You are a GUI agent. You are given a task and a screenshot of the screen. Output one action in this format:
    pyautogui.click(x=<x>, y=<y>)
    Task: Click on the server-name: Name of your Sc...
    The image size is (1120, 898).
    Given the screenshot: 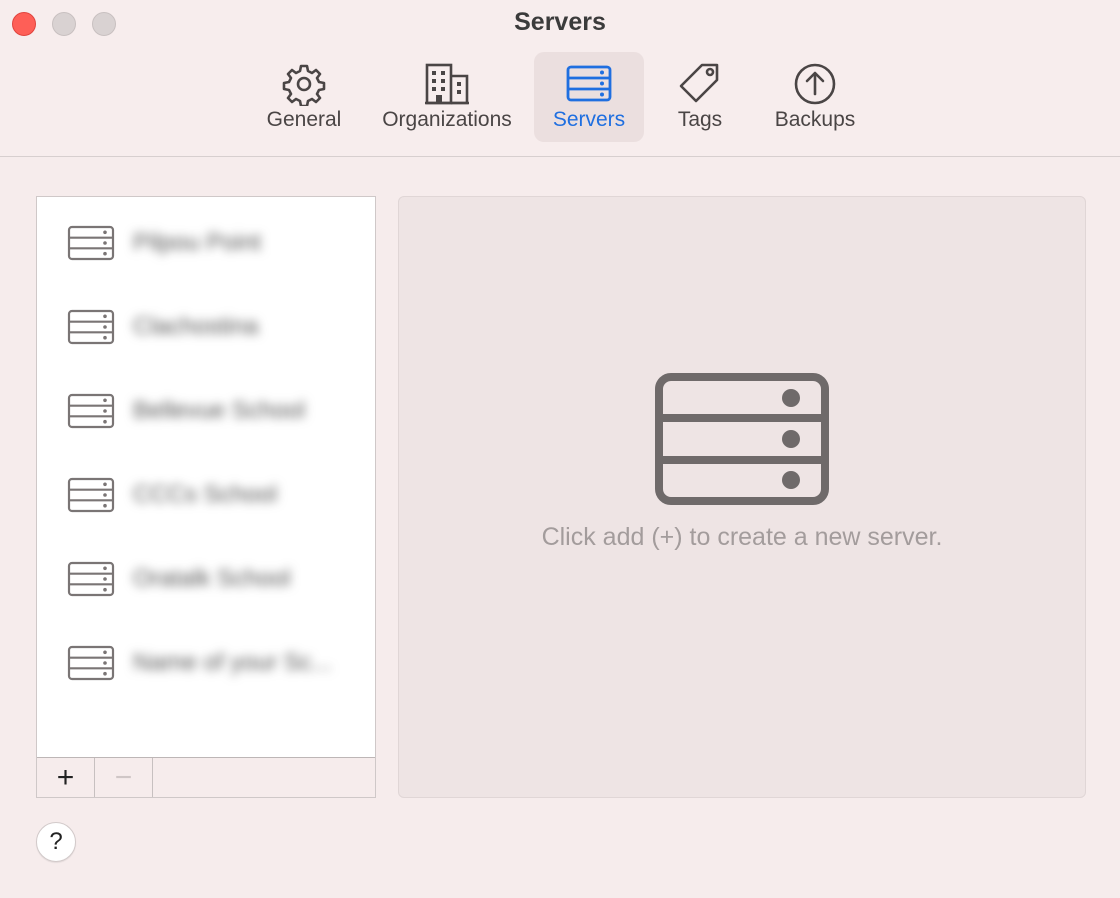 What is the action you would take?
    pyautogui.click(x=232, y=662)
    